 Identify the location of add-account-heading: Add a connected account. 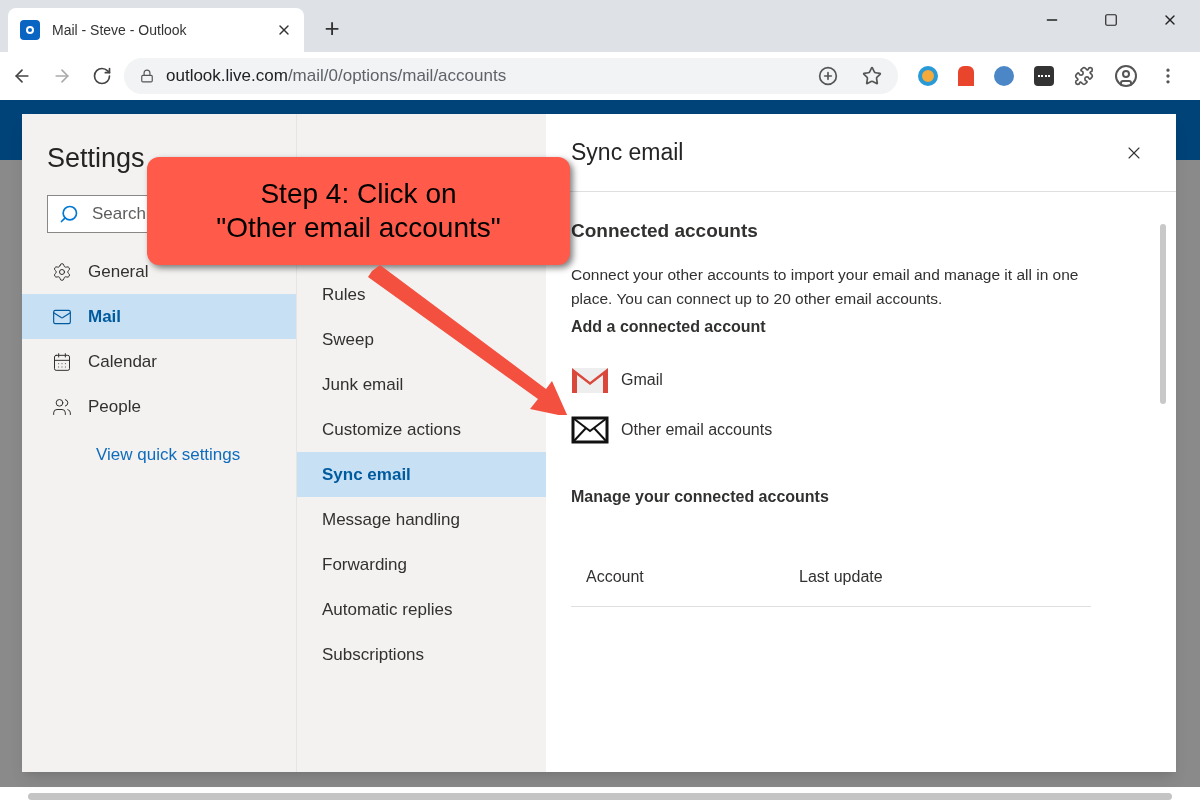
(669, 326).